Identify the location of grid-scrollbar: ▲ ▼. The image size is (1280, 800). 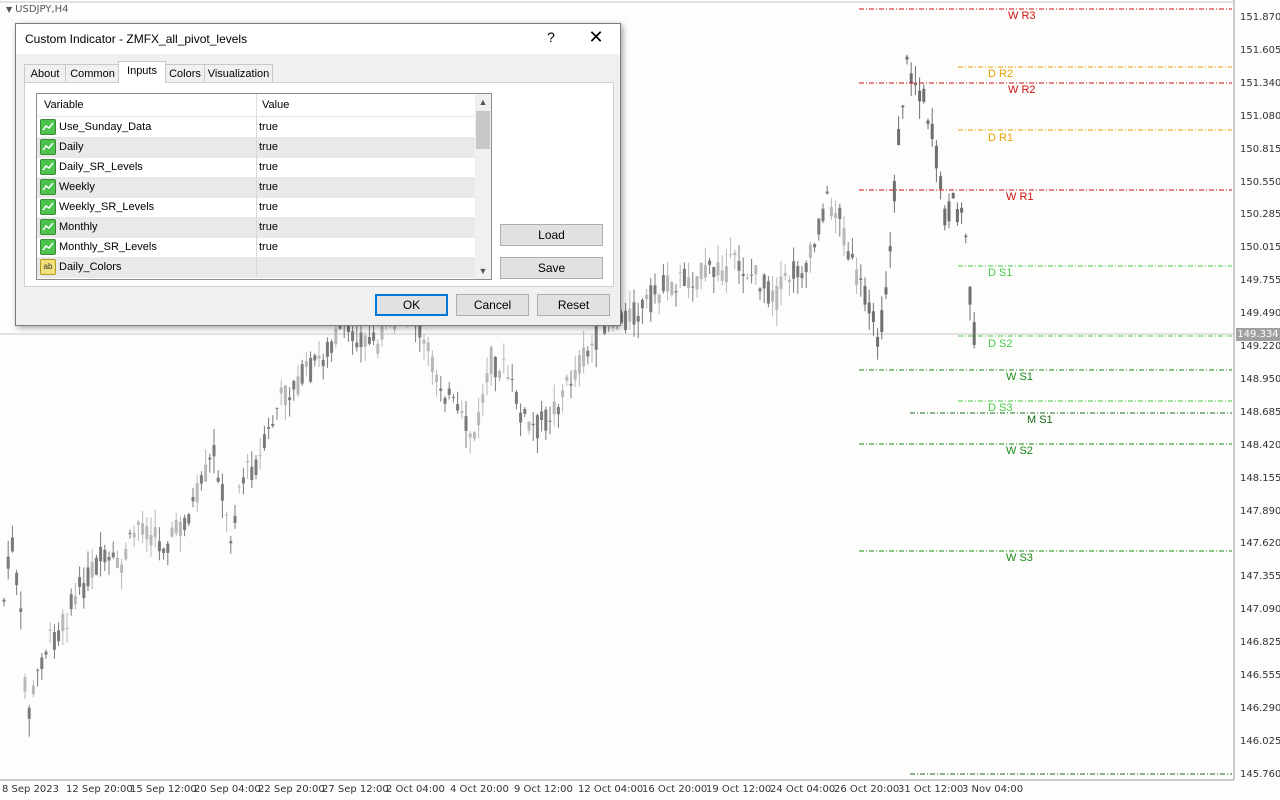
(483, 186).